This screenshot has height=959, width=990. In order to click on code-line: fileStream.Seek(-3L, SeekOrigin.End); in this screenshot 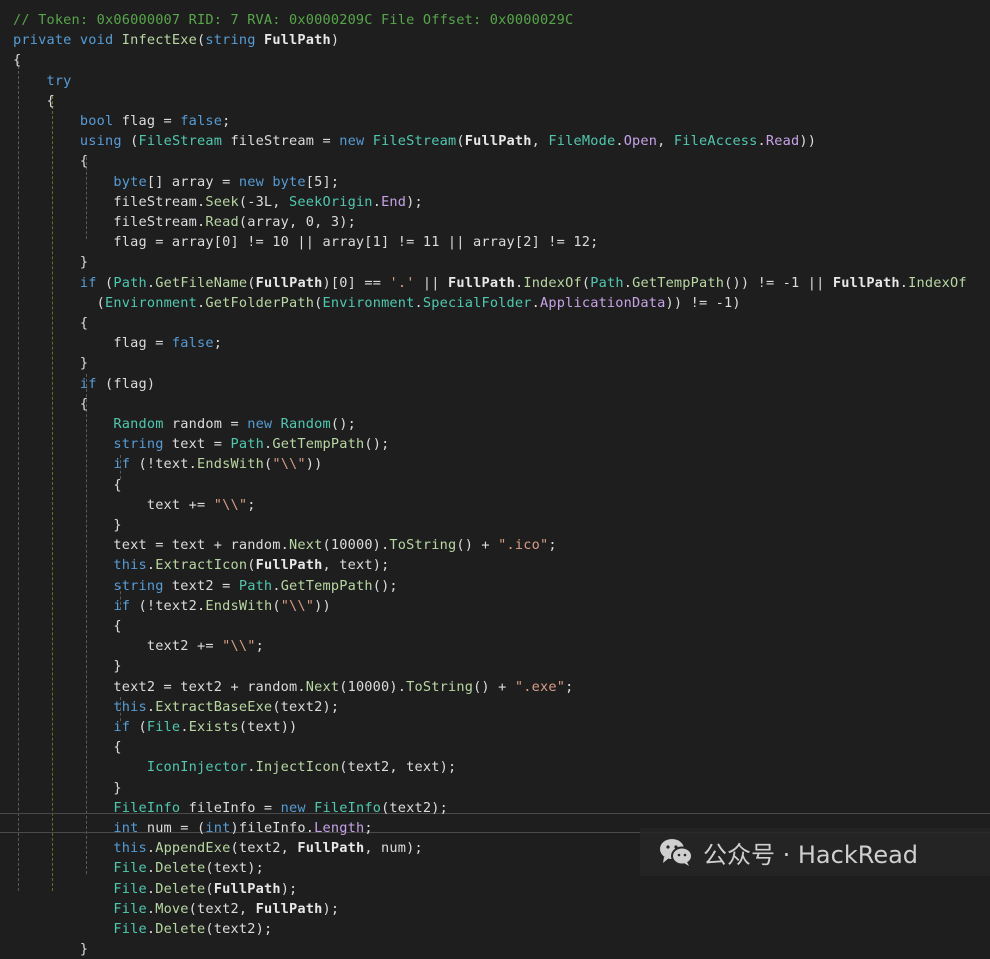, I will do `click(218, 202)`.